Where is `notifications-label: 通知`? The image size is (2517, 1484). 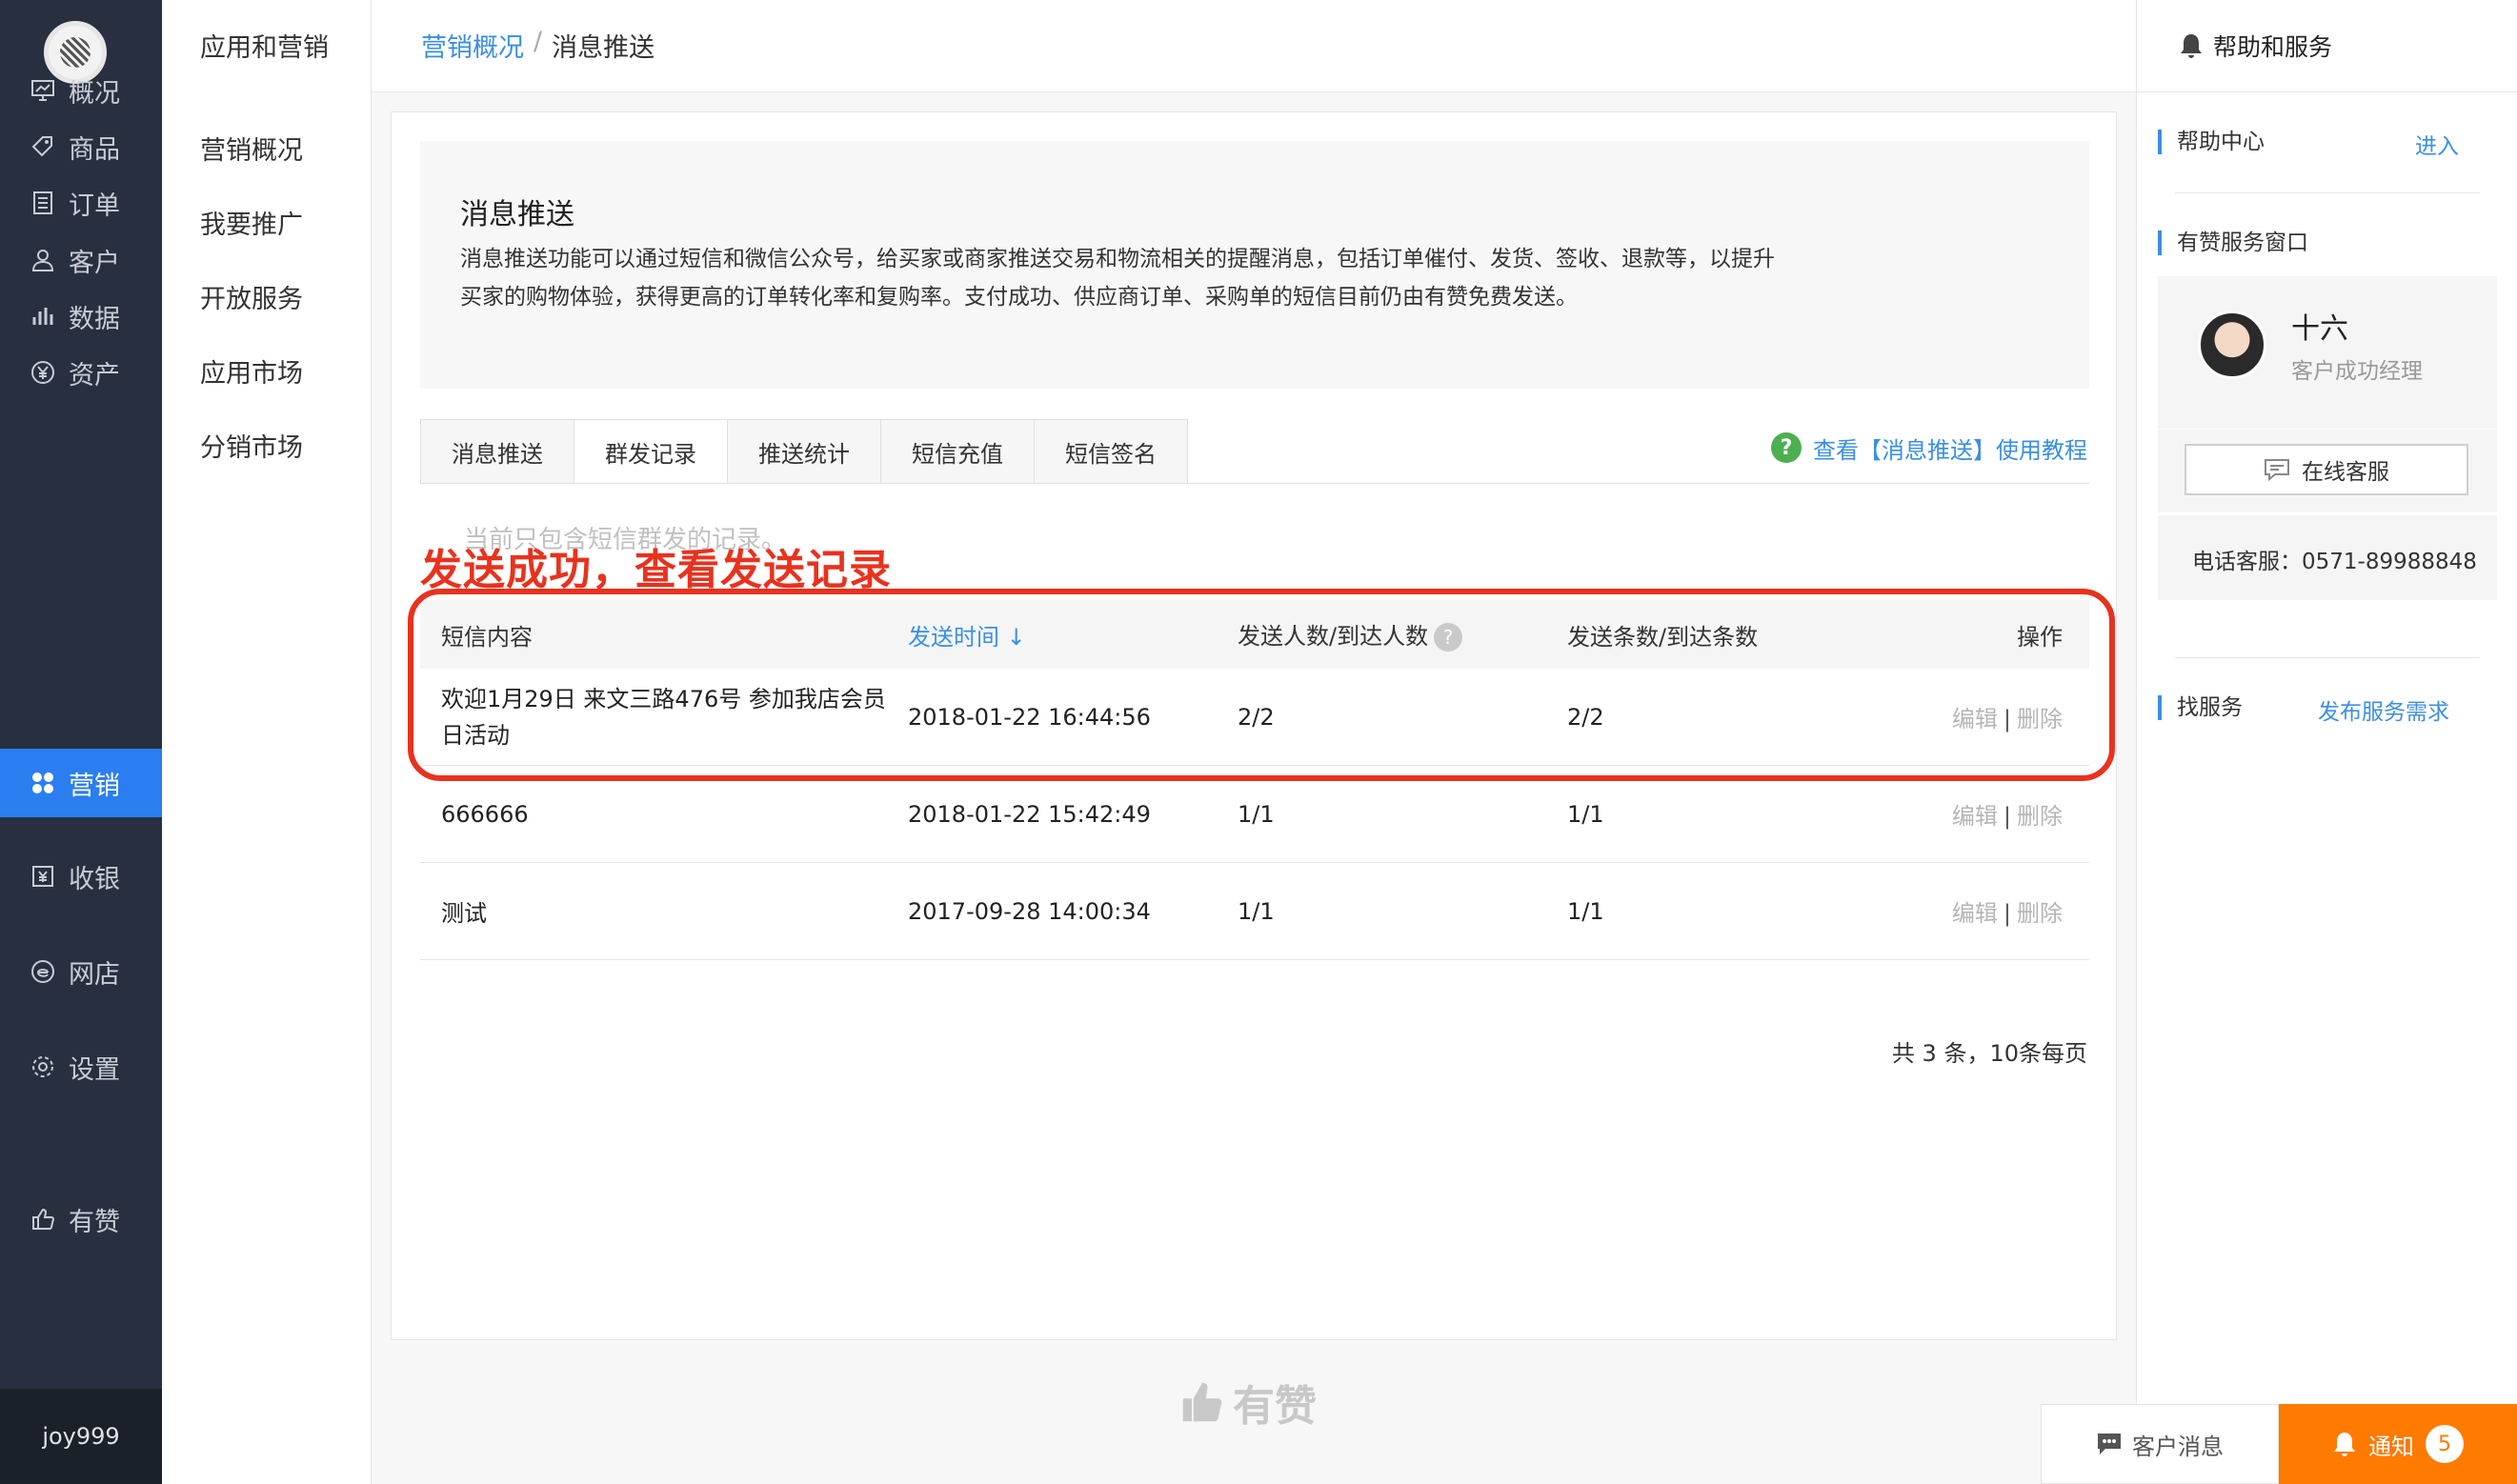 notifications-label: 通知 is located at coordinates (2391, 1447).